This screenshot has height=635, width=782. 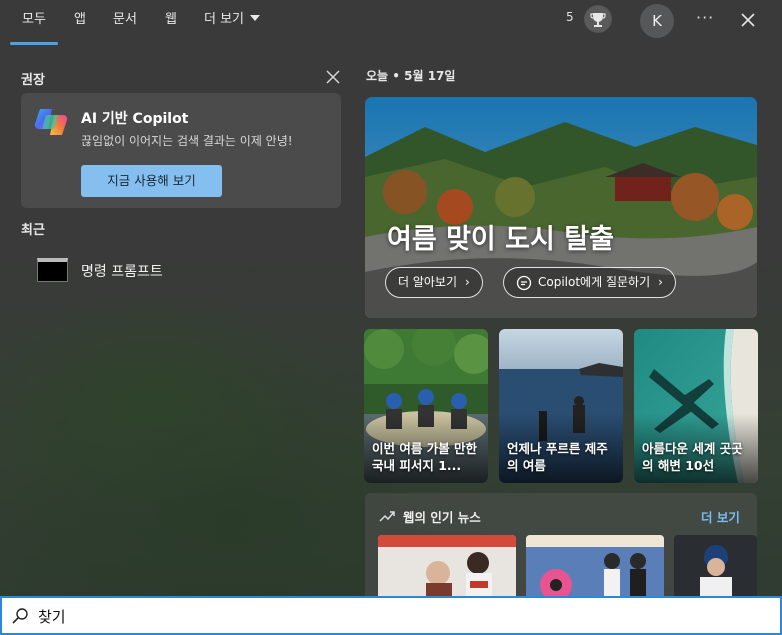 I want to click on story-caption-2: 언제나 푸르른 제주의 여름, so click(x=557, y=457).